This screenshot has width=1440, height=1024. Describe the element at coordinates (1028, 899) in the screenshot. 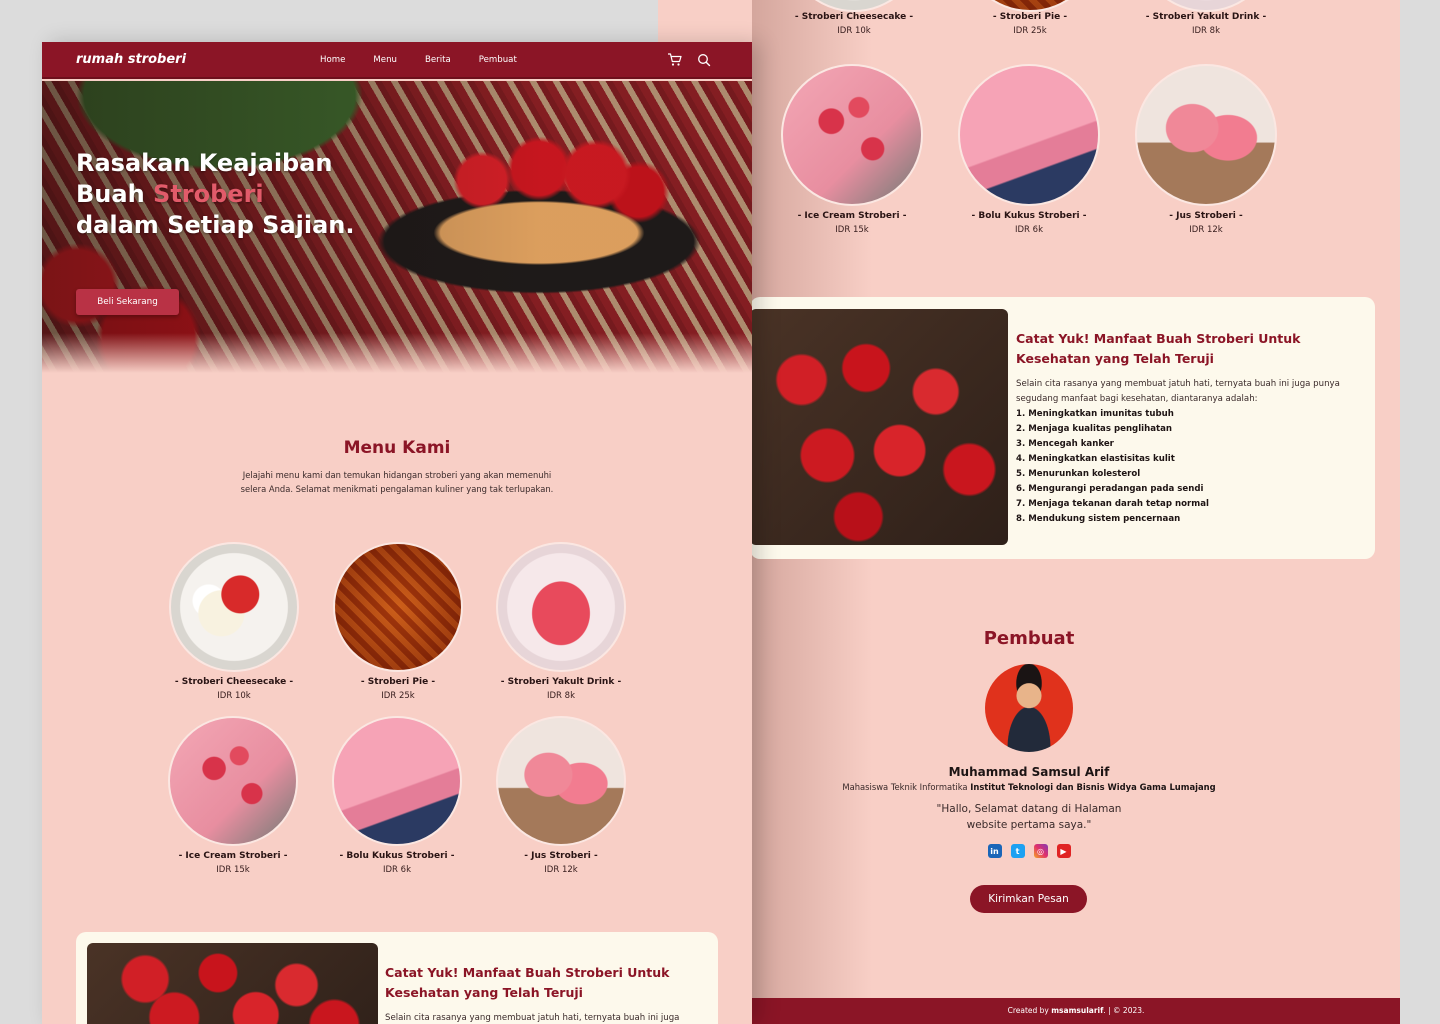

I see `send-message-button: Kirimkan Pesan` at that location.